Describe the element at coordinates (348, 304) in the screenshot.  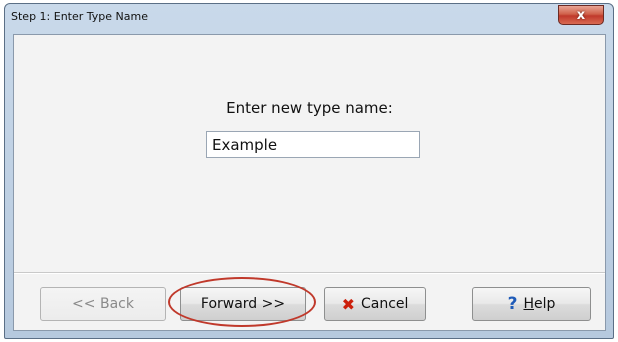
I see `cancel-x-icon: ✖` at that location.